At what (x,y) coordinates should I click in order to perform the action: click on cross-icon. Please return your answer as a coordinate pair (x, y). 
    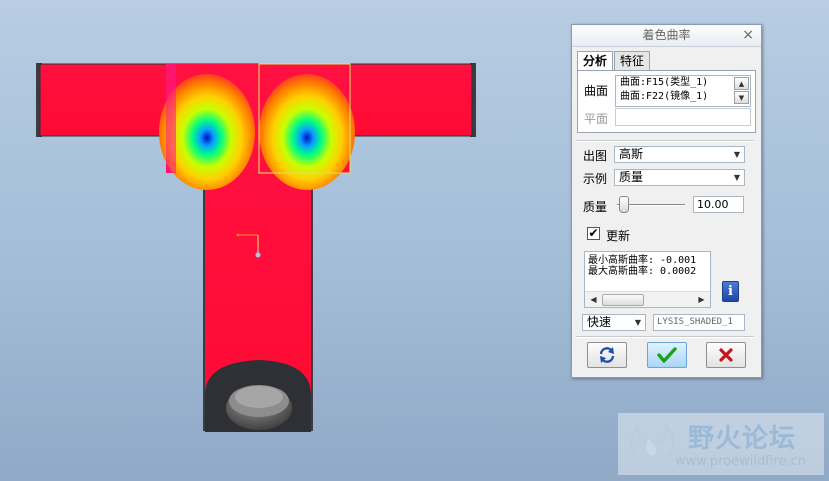
    Looking at the image, I should click on (726, 355).